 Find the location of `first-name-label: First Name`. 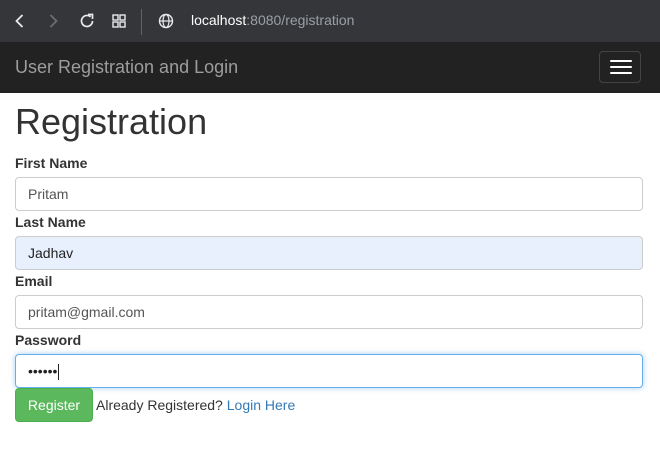

first-name-label: First Name is located at coordinates (51, 163).